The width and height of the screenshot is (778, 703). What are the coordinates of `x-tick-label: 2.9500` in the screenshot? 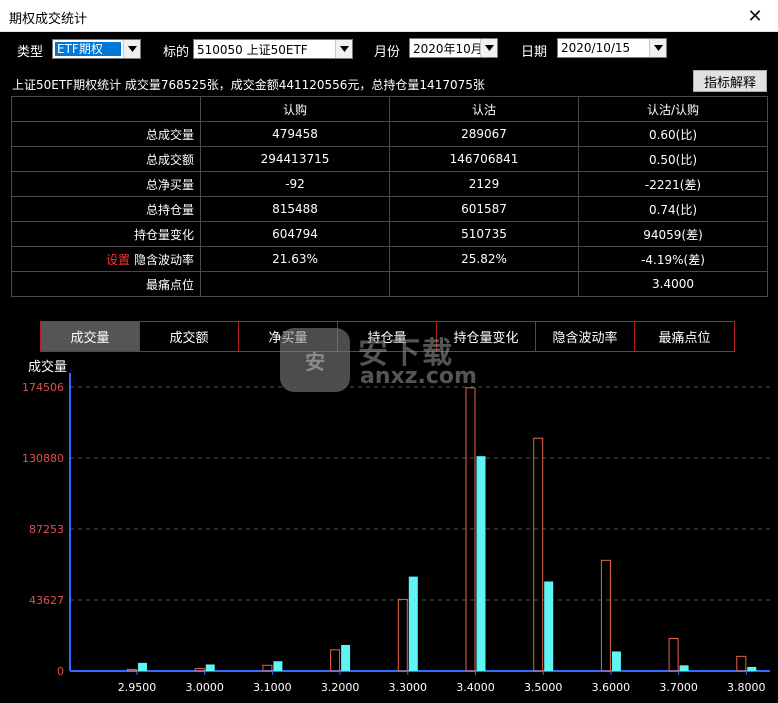 It's located at (137, 687).